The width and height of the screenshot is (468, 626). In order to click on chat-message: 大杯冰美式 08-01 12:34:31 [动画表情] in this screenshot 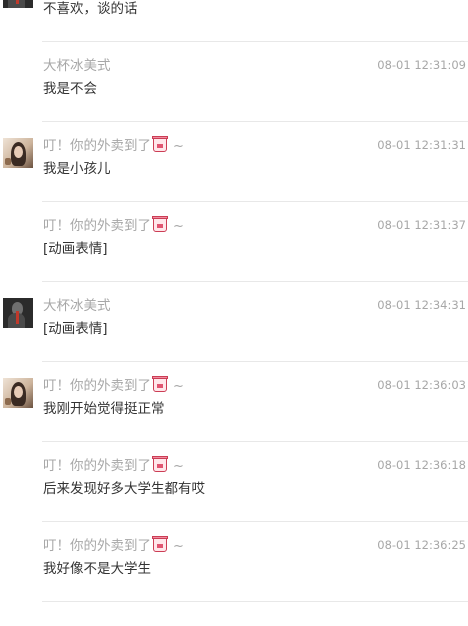, I will do `click(234, 322)`.